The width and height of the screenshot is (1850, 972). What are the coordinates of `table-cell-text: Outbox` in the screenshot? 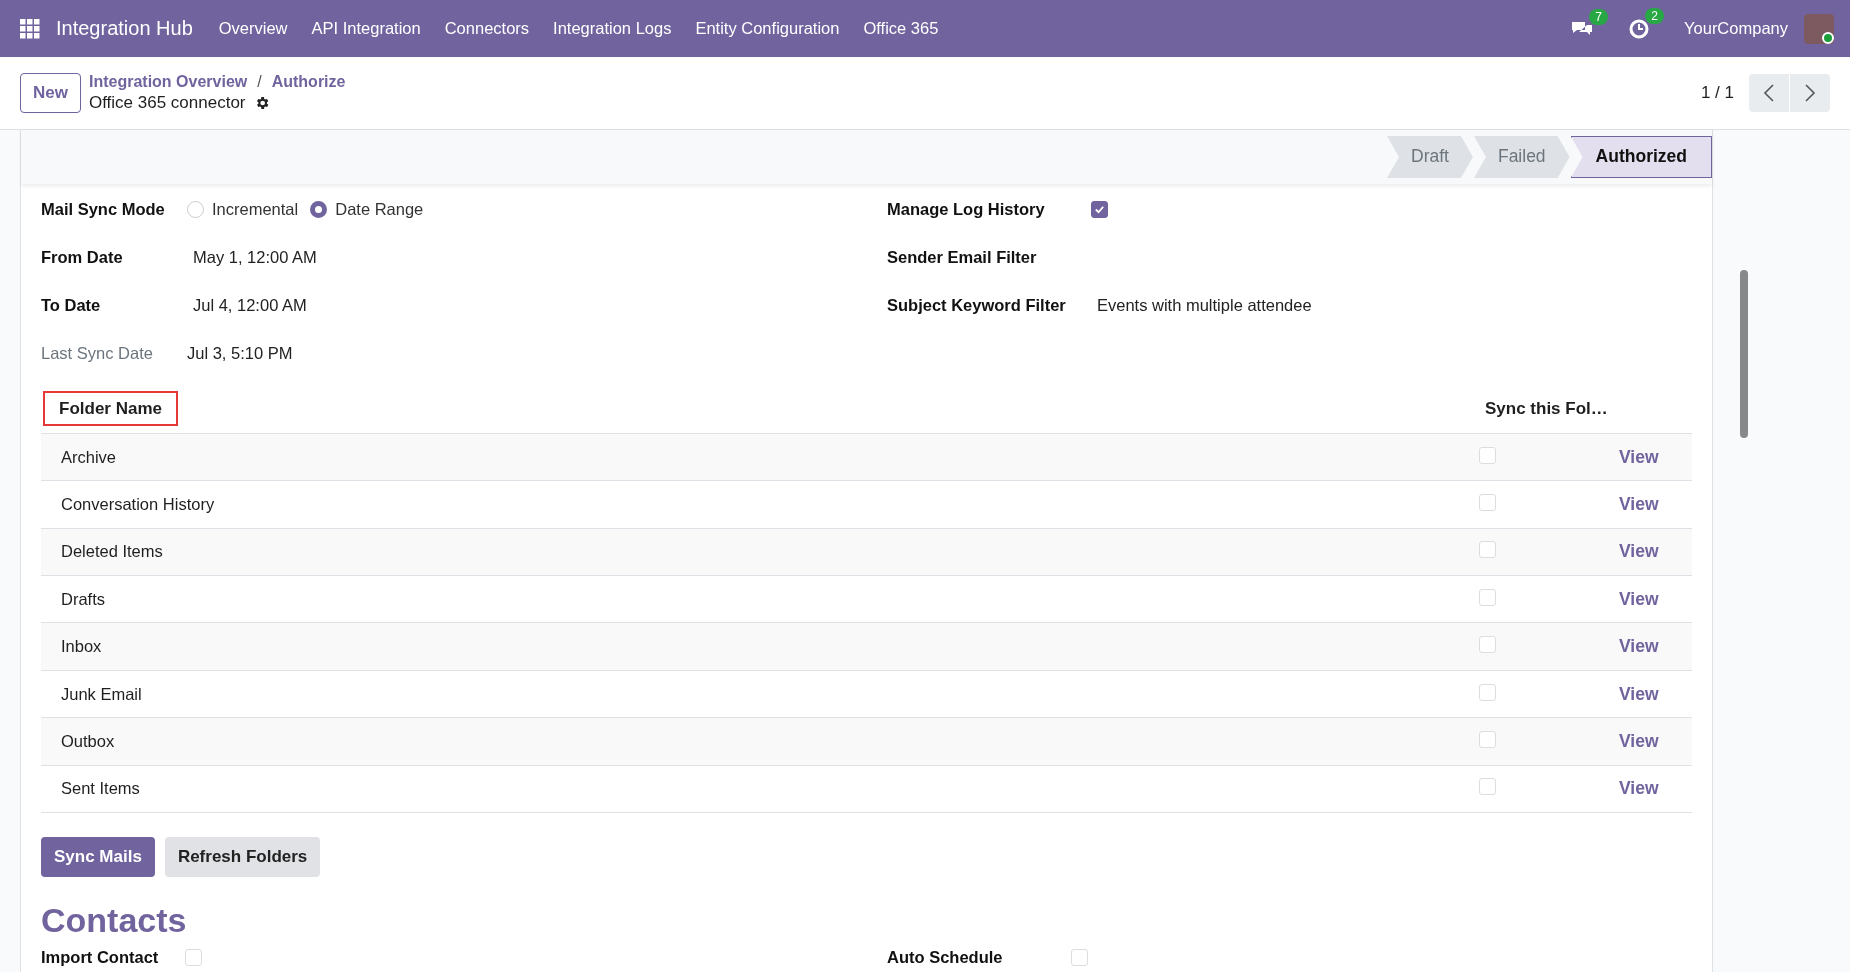 It's located at (88, 741).